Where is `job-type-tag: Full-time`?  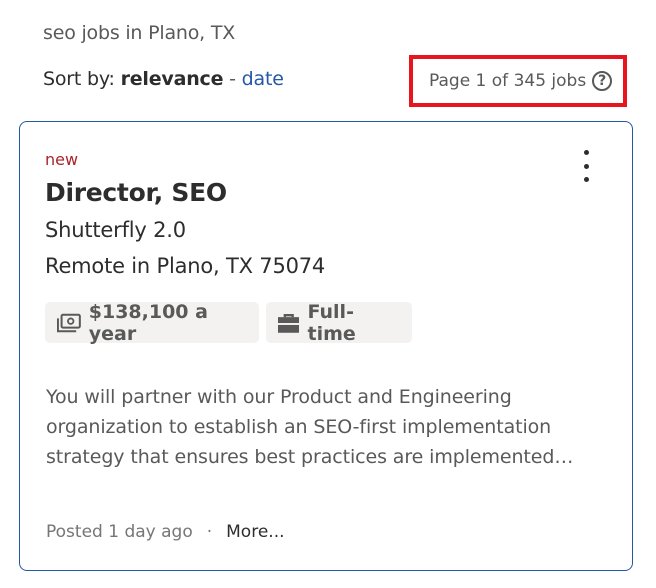
job-type-tag: Full-time is located at coordinates (339, 322).